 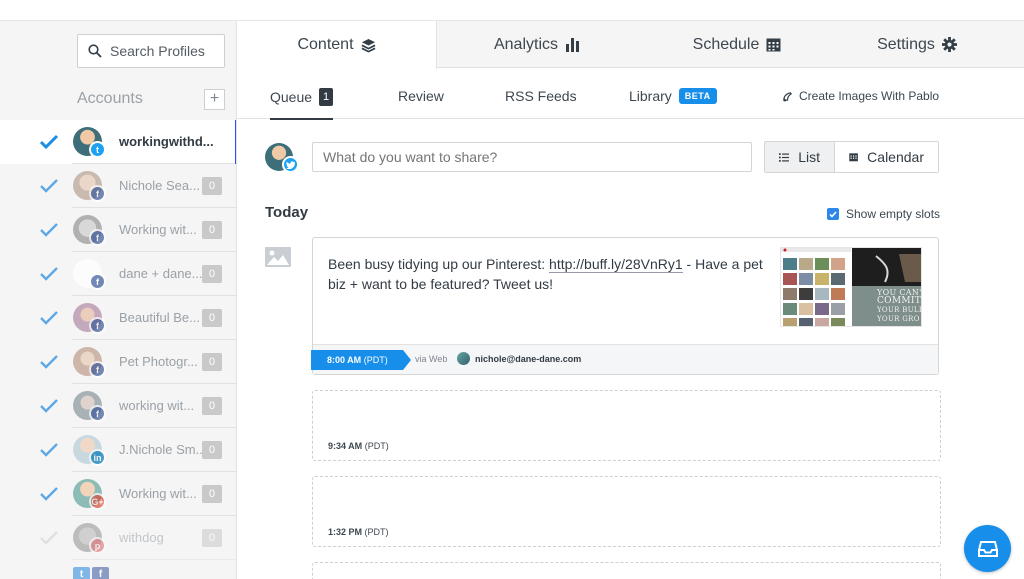 What do you see at coordinates (118, 450) in the screenshot?
I see `account-row: in J.Nichole Sm... 0` at bounding box center [118, 450].